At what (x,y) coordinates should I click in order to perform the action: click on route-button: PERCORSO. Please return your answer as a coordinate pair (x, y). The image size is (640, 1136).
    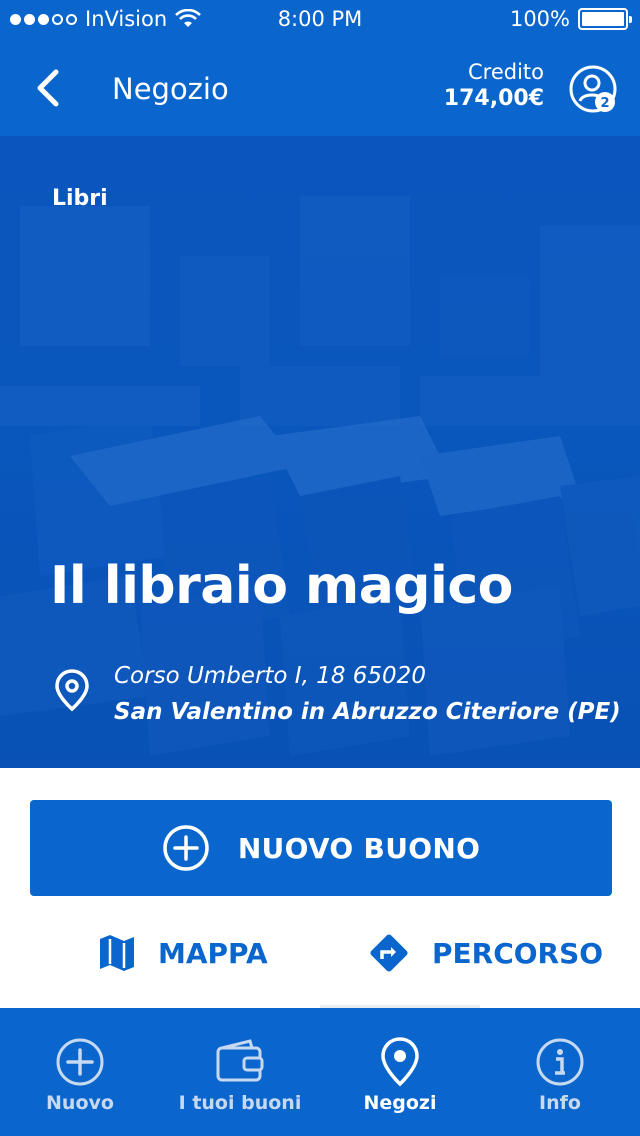
    Looking at the image, I should click on (485, 953).